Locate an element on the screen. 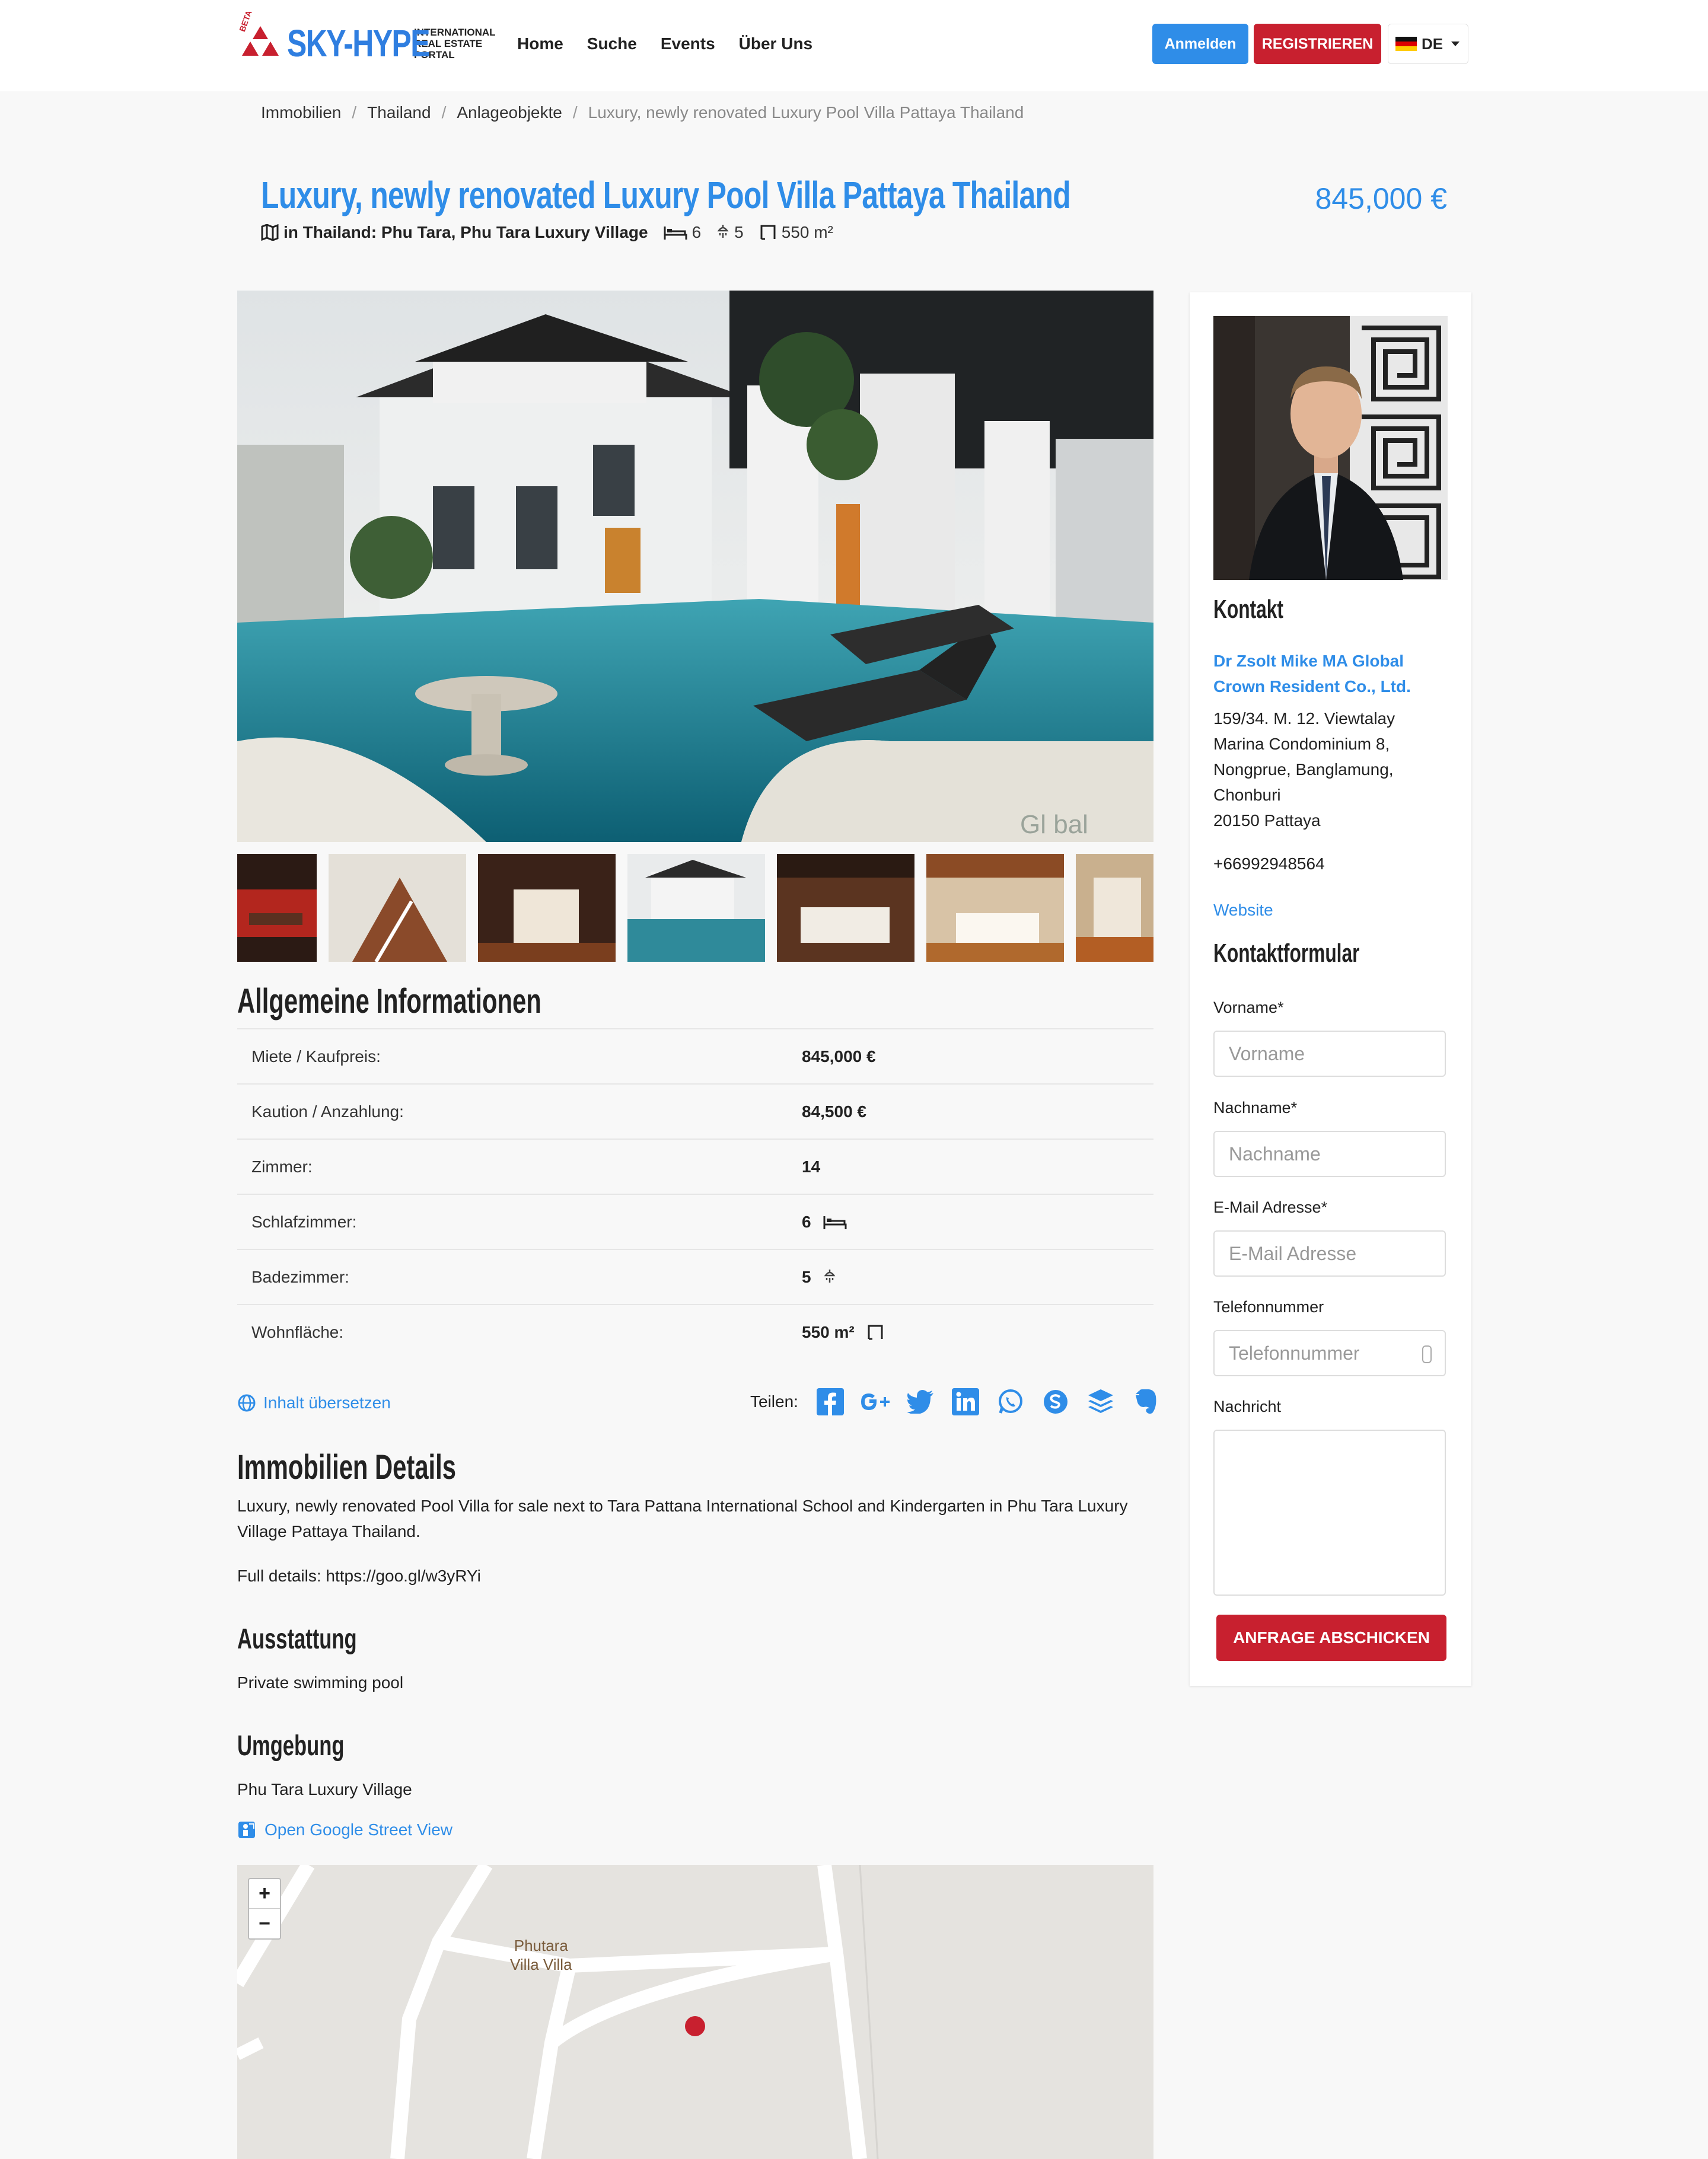 Image resolution: width=1708 pixels, height=2159 pixels. translate-label: Inhalt übersetzen is located at coordinates (327, 1402).